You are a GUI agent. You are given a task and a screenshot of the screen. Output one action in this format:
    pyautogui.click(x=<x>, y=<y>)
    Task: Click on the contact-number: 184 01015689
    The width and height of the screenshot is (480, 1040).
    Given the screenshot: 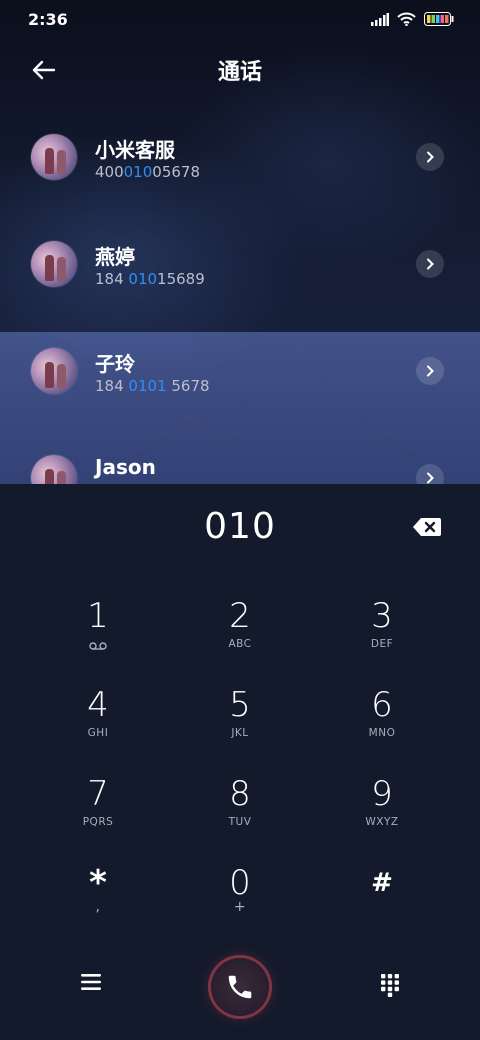 What is the action you would take?
    pyautogui.click(x=150, y=279)
    